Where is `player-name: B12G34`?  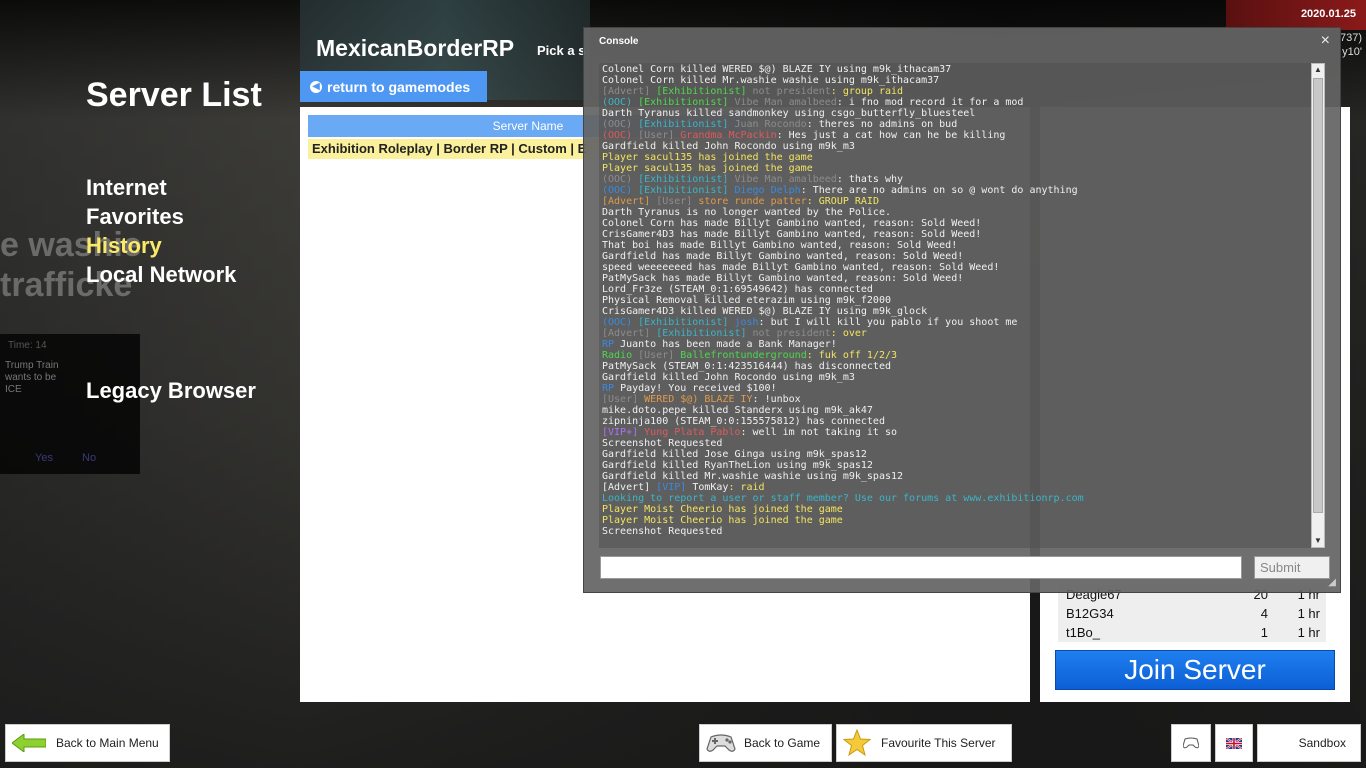 player-name: B12G34 is located at coordinates (1090, 613).